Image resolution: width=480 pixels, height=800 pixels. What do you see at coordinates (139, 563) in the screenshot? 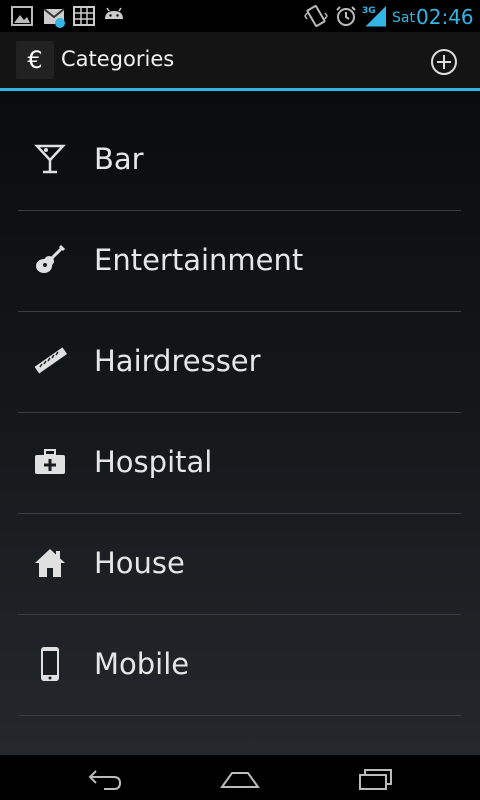
I see `list-item-label: House` at bounding box center [139, 563].